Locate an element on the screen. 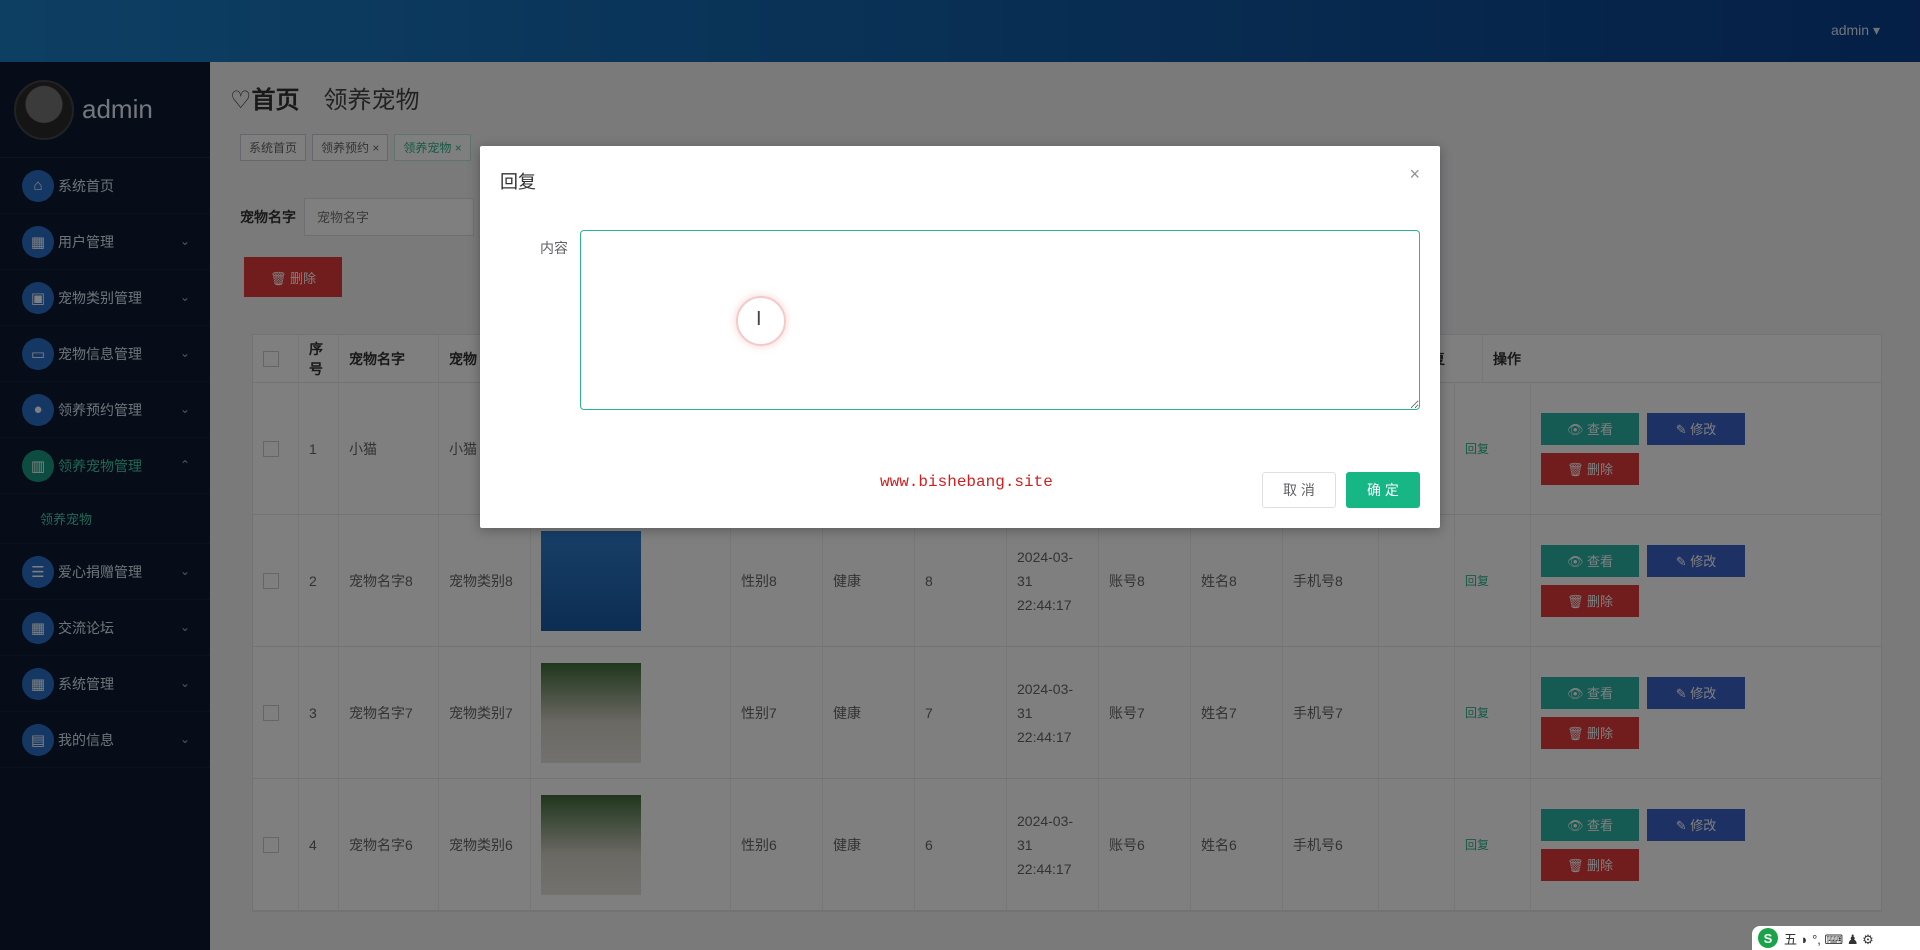  watermark-text: www.bishebang.site is located at coordinates (966, 482).